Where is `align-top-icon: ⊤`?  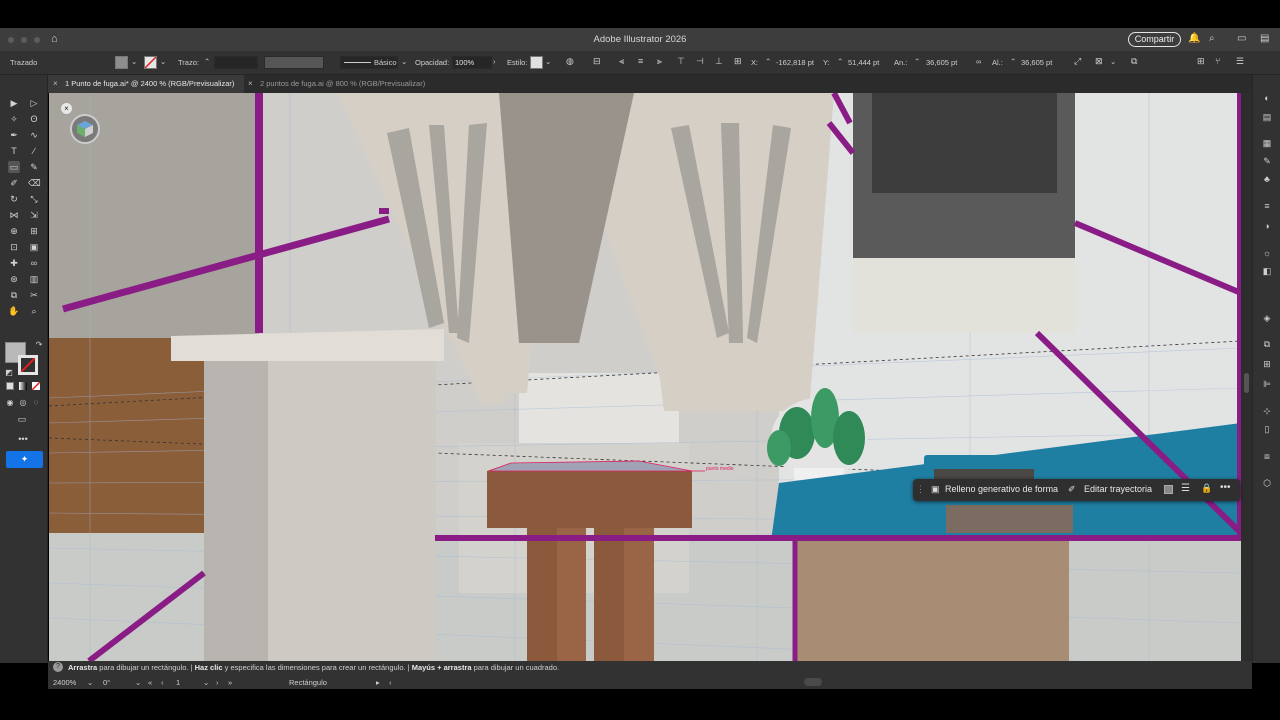
align-top-icon: ⊤ is located at coordinates (681, 61).